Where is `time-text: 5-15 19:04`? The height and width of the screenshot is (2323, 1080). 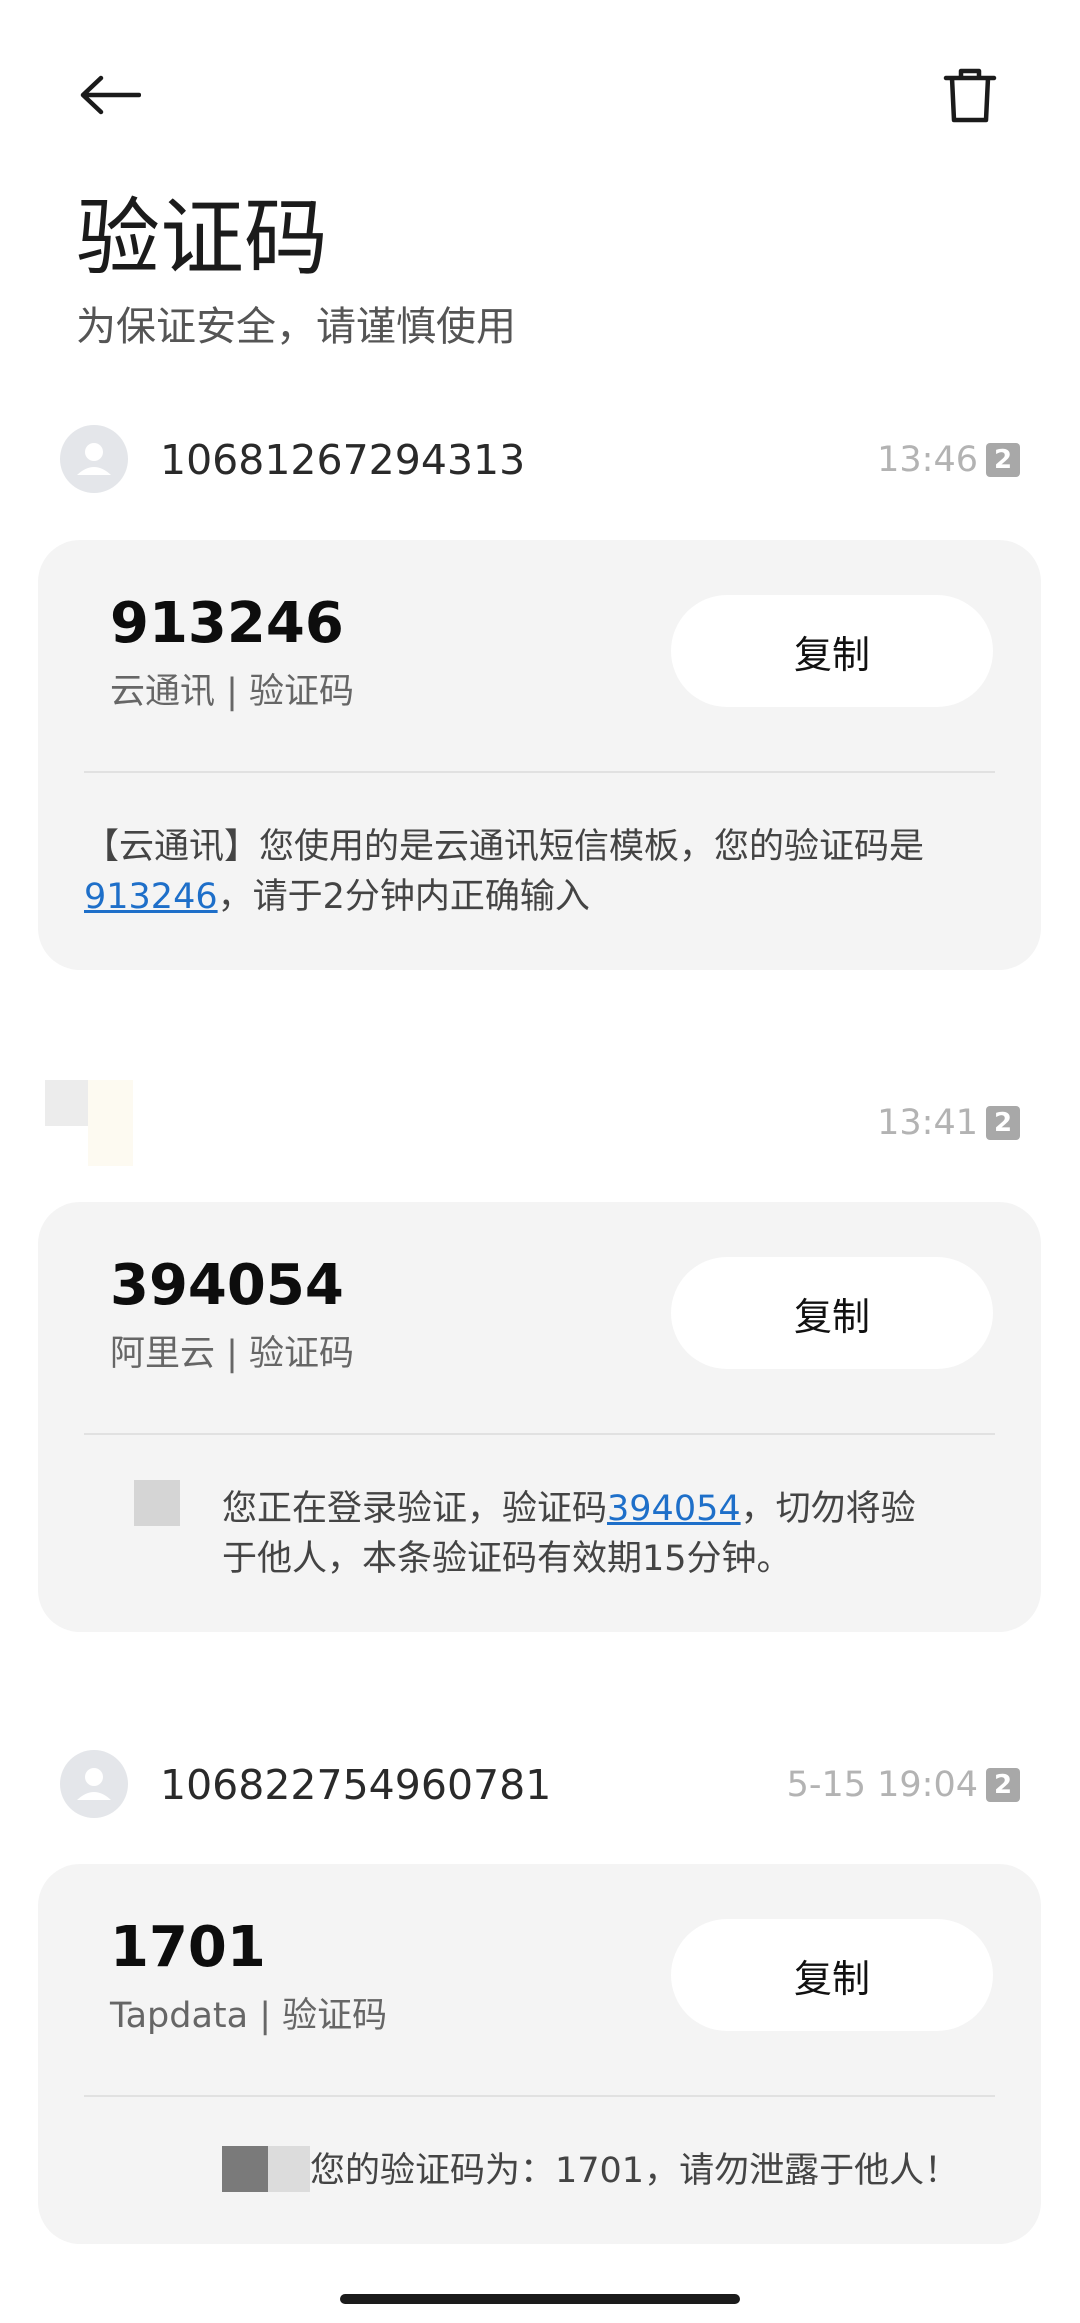
time-text: 5-15 19:04 is located at coordinates (882, 1785).